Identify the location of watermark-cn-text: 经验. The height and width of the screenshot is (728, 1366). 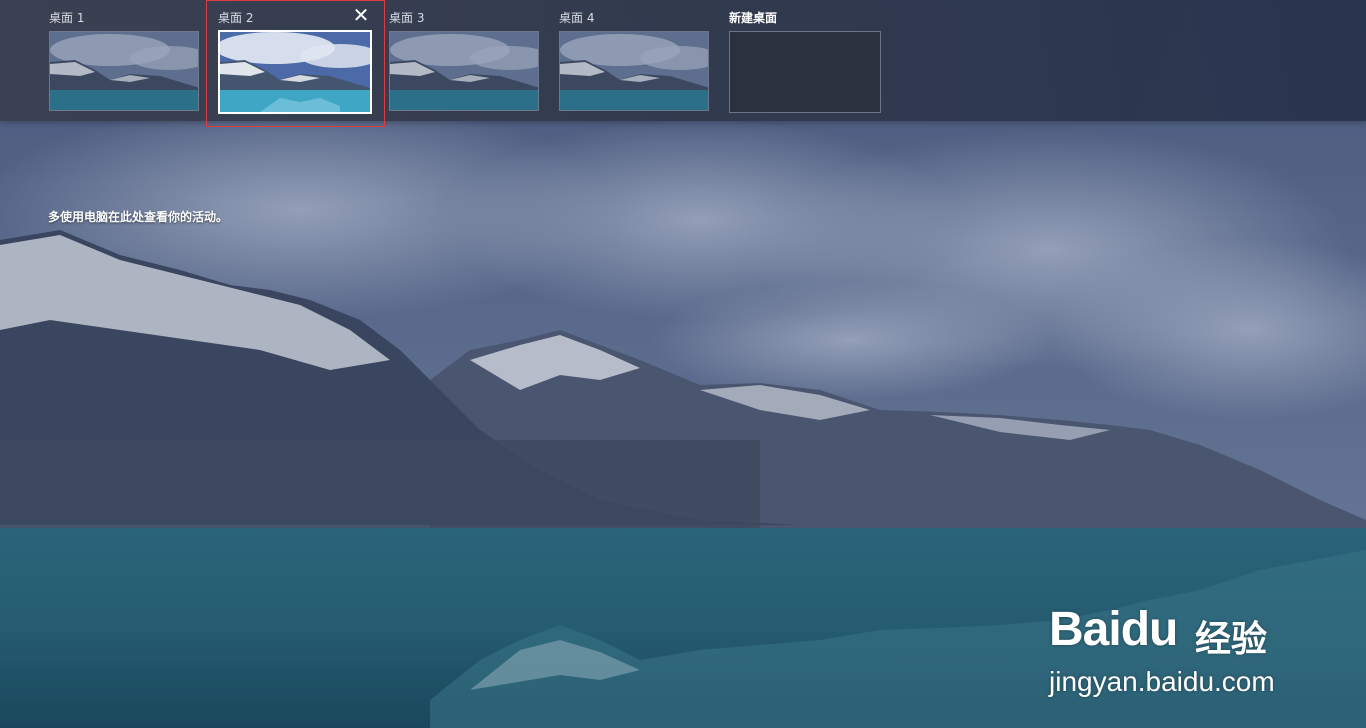
(1231, 639).